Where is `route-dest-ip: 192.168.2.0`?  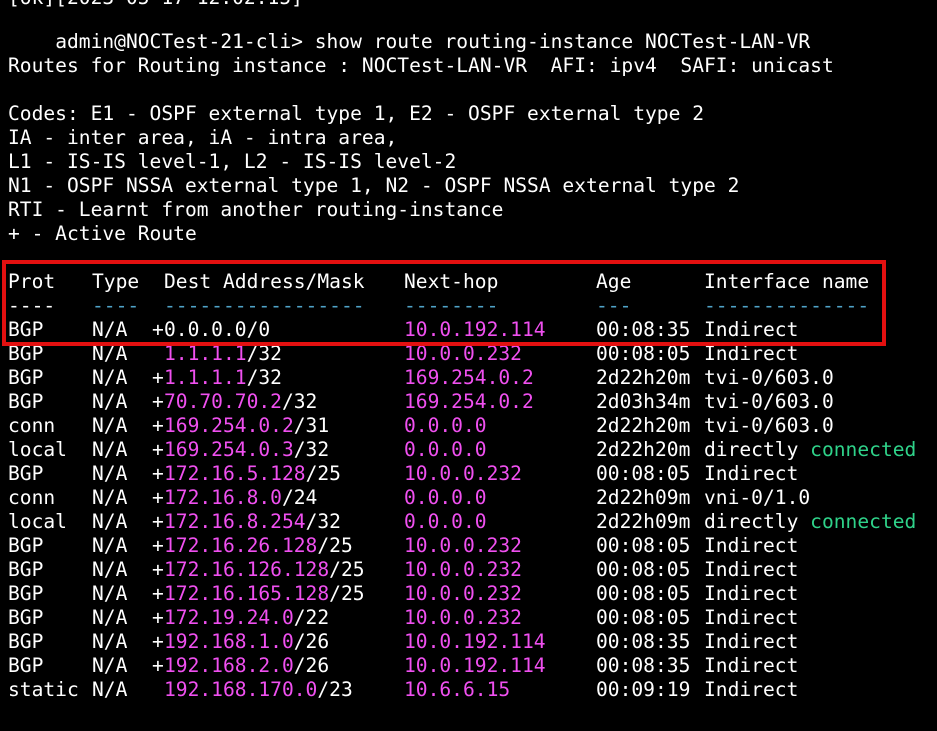 route-dest-ip: 192.168.2.0 is located at coordinates (229, 665).